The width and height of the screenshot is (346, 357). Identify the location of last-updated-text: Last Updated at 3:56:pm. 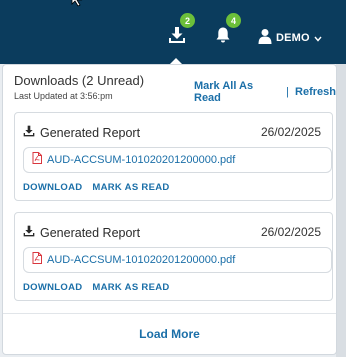
(63, 96).